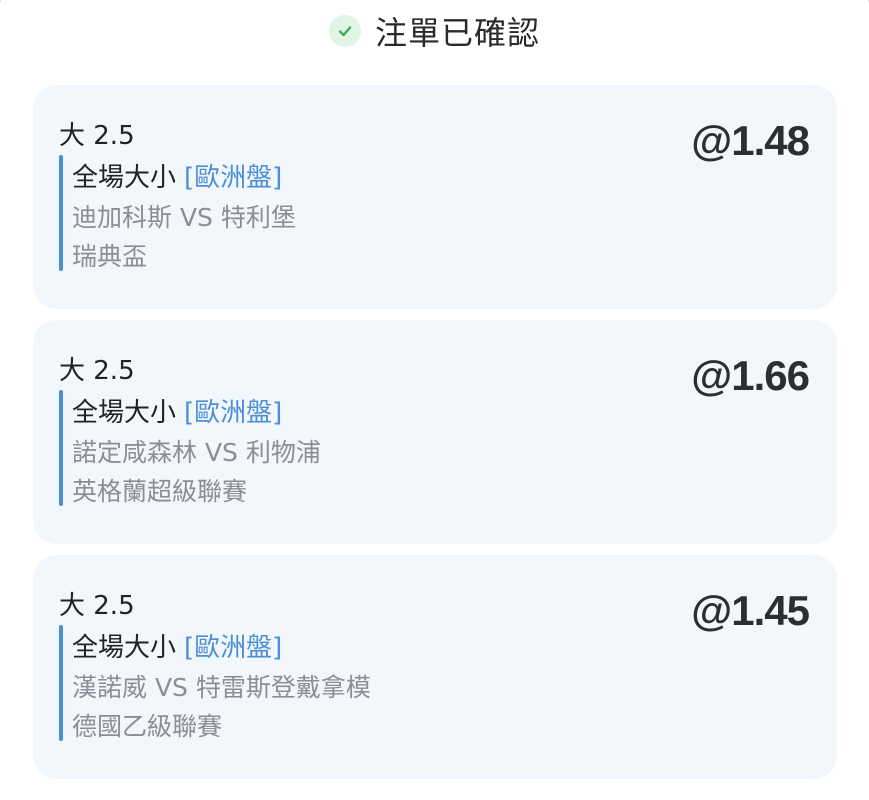  I want to click on bet-odds: @1.45, so click(750, 610).